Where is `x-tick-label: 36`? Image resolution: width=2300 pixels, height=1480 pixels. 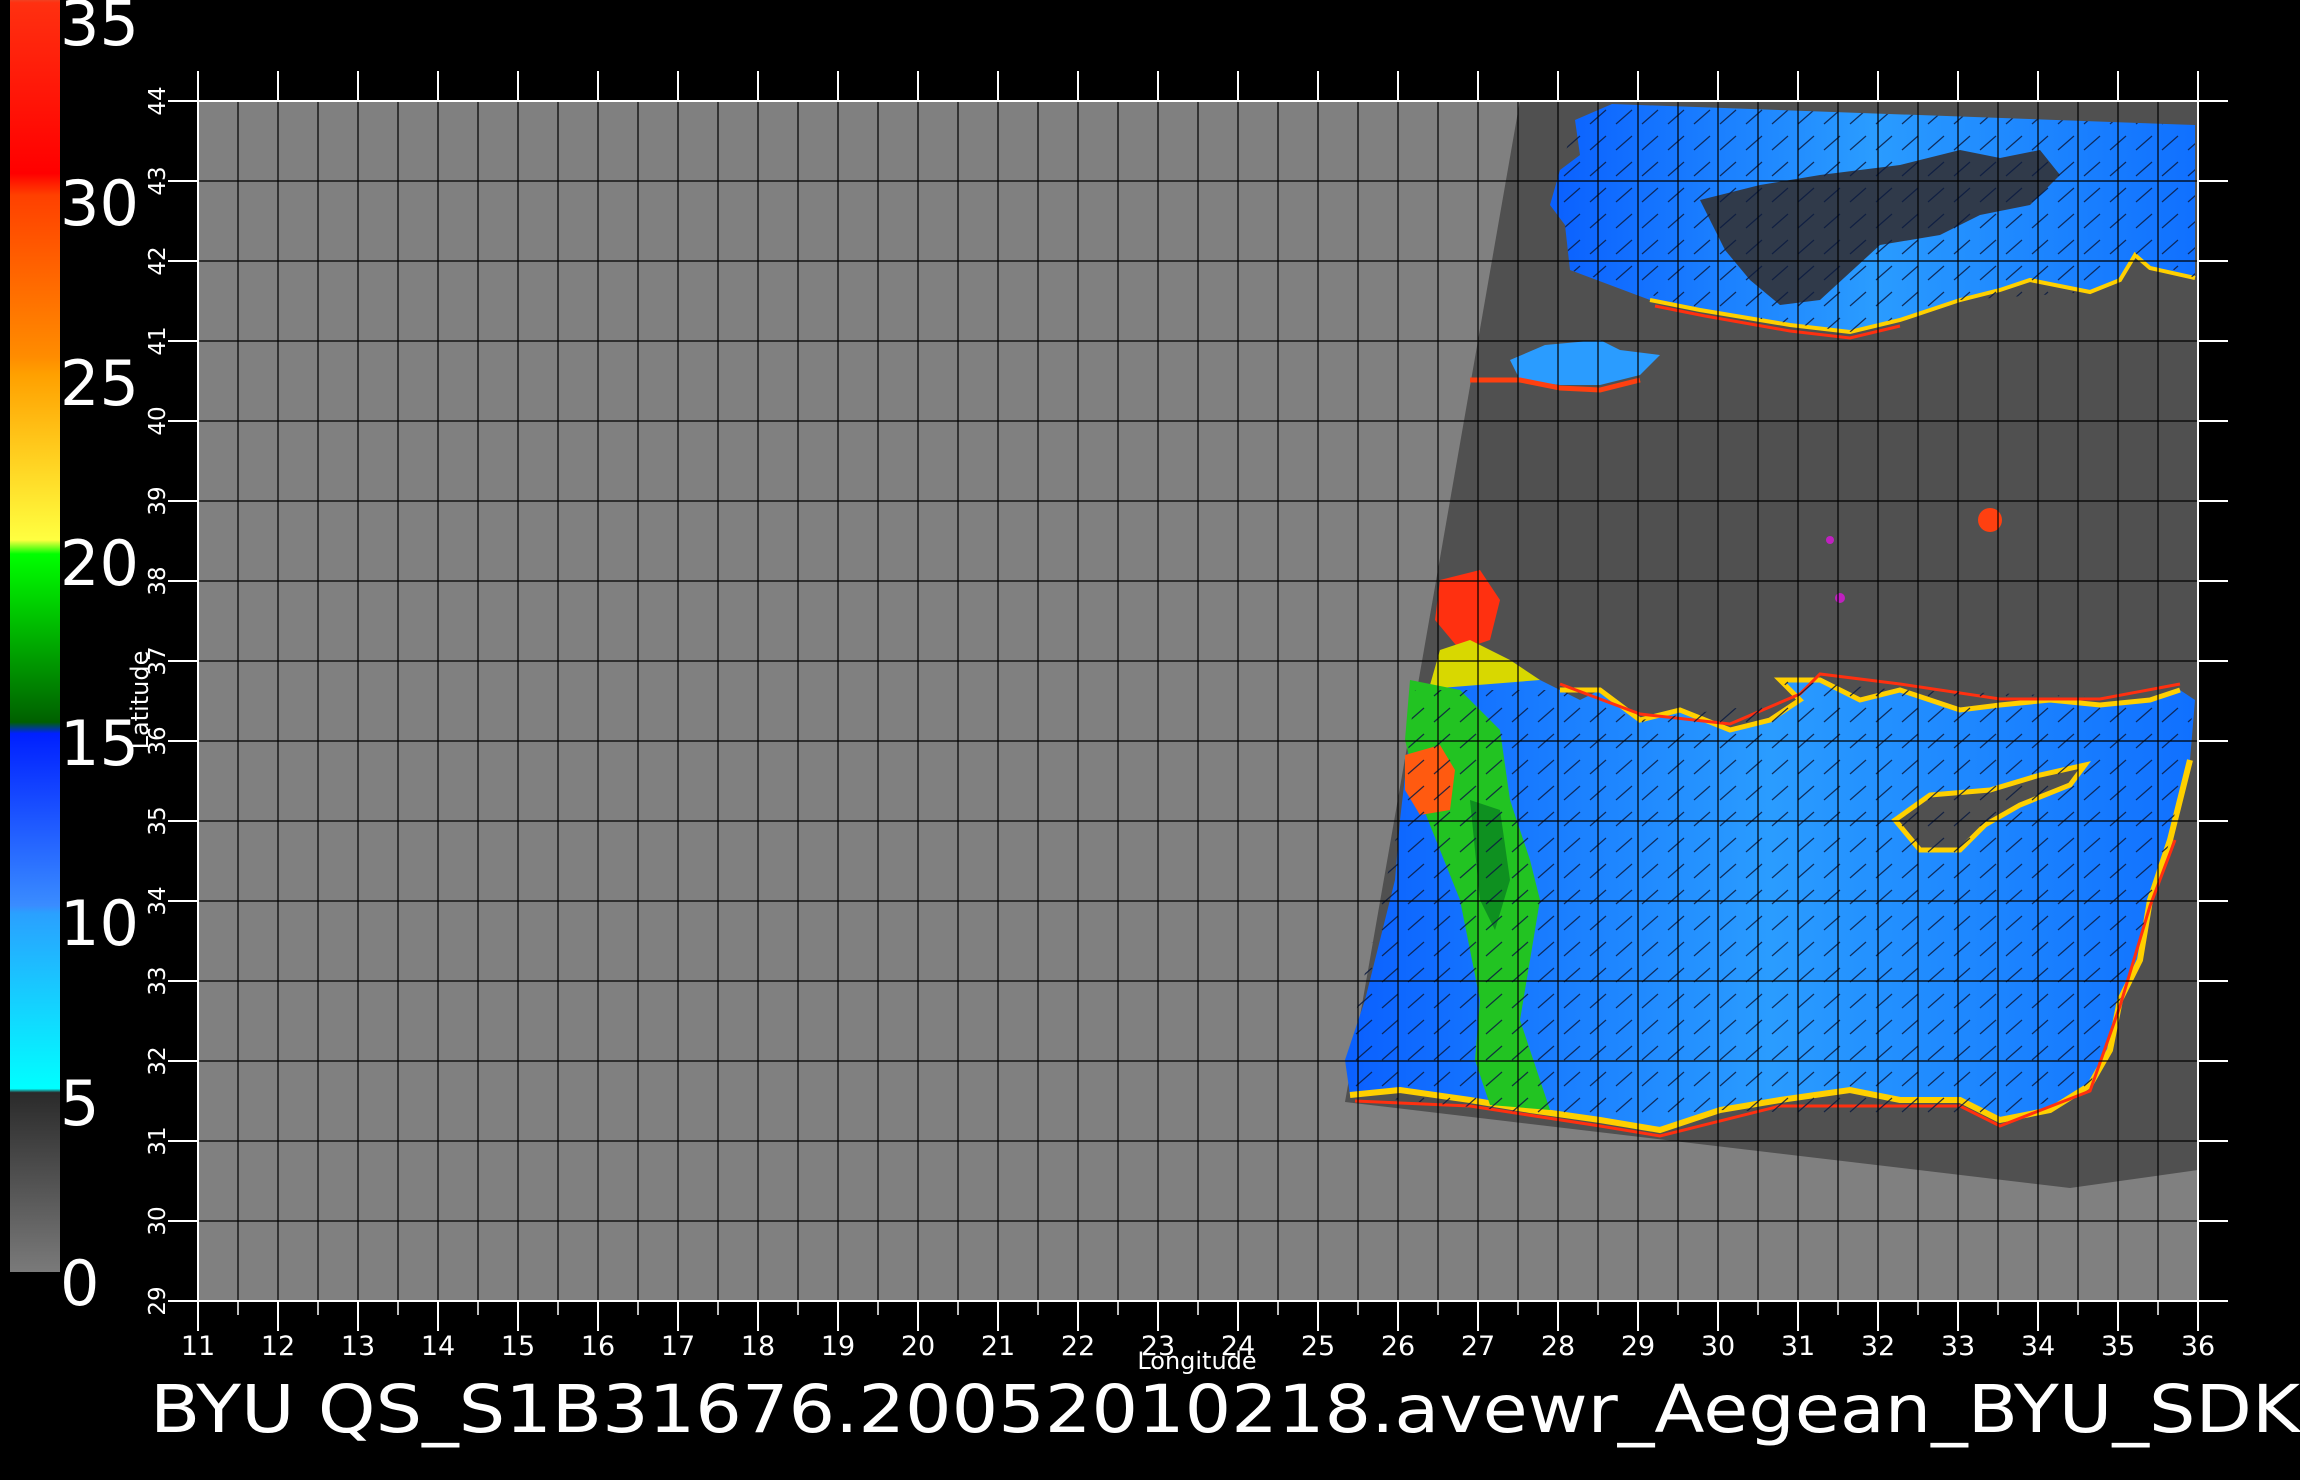 x-tick-label: 36 is located at coordinates (2198, 1346).